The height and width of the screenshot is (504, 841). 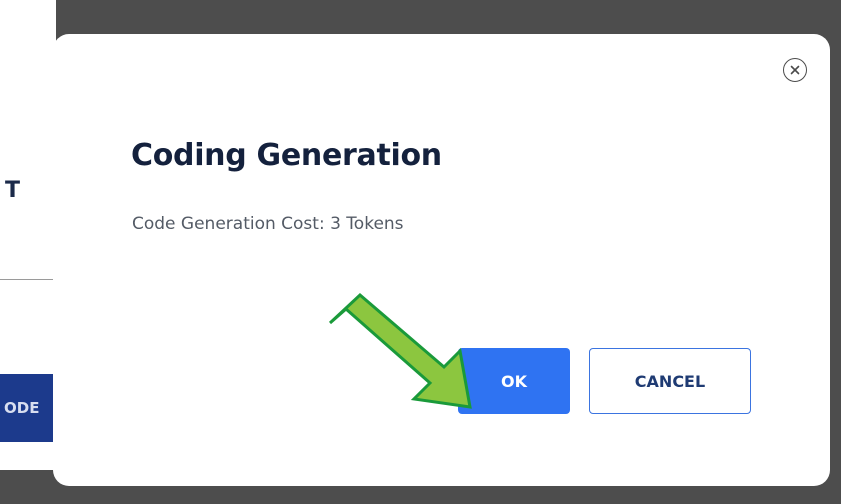 What do you see at coordinates (28, 279) in the screenshot?
I see `background-divider` at bounding box center [28, 279].